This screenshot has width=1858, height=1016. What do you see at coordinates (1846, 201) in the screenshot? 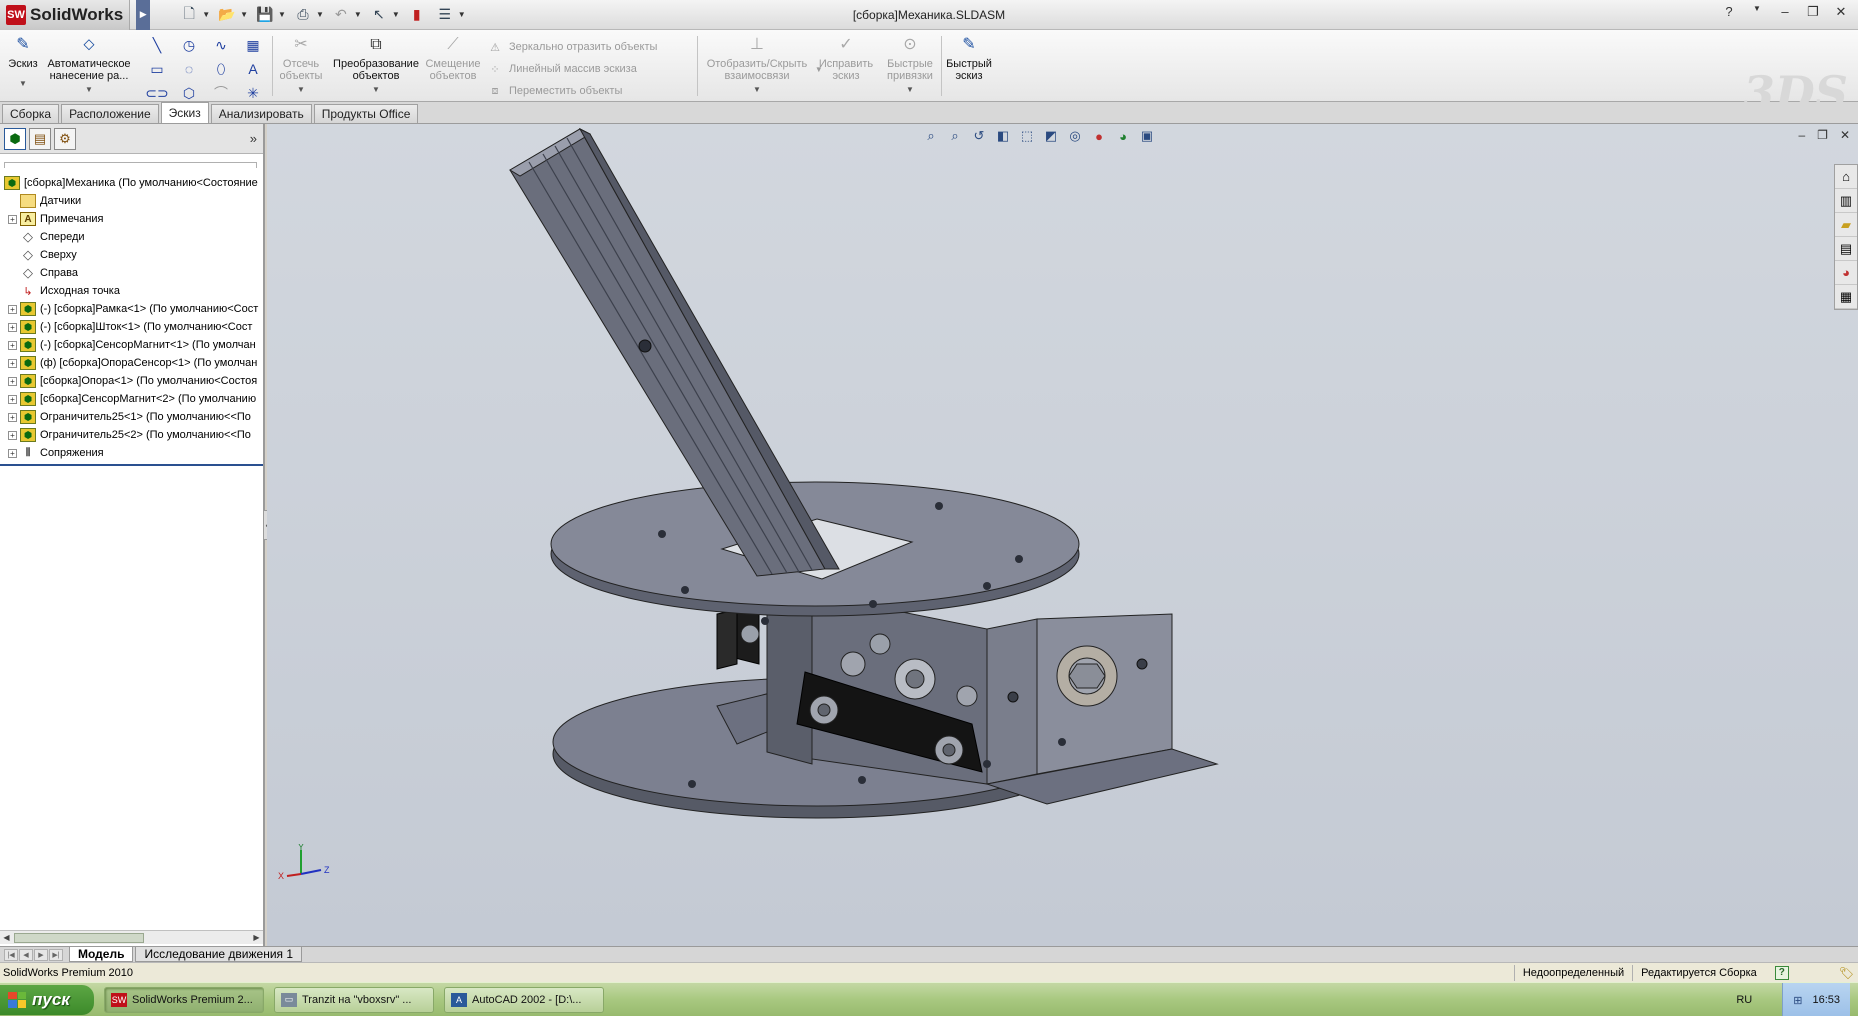
I see `design-library-icon: ▥` at bounding box center [1846, 201].